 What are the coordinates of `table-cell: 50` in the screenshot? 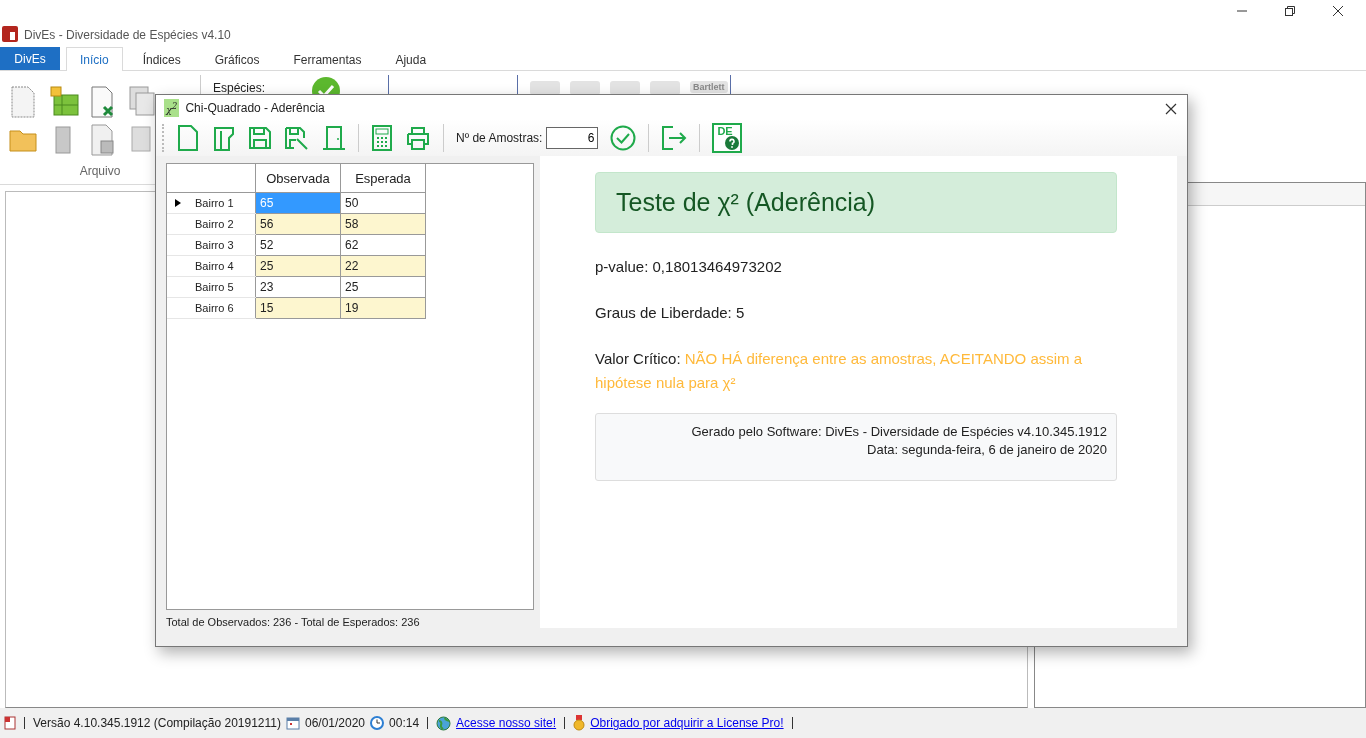 It's located at (383, 203).